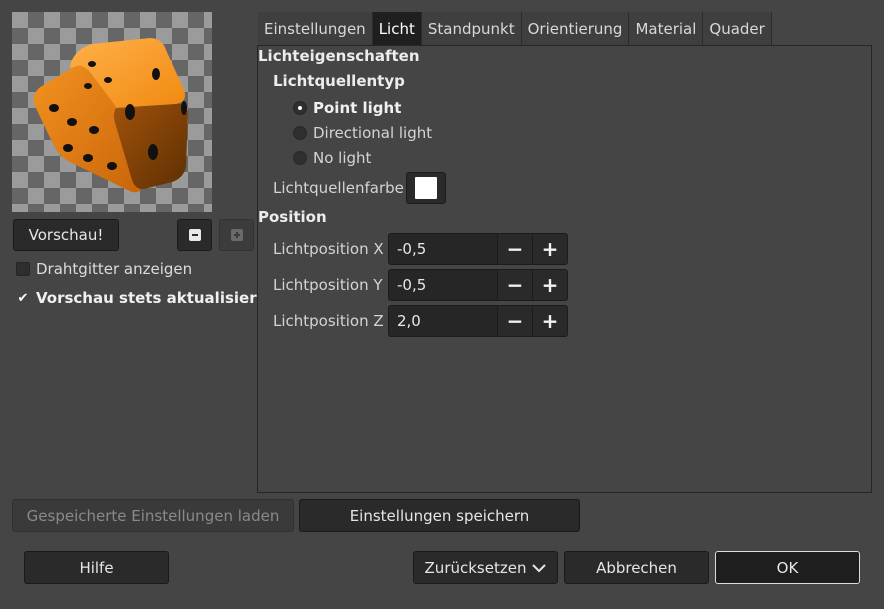 The height and width of the screenshot is (609, 884). I want to click on light-properties-title: Lichteigenschaften, so click(339, 56).